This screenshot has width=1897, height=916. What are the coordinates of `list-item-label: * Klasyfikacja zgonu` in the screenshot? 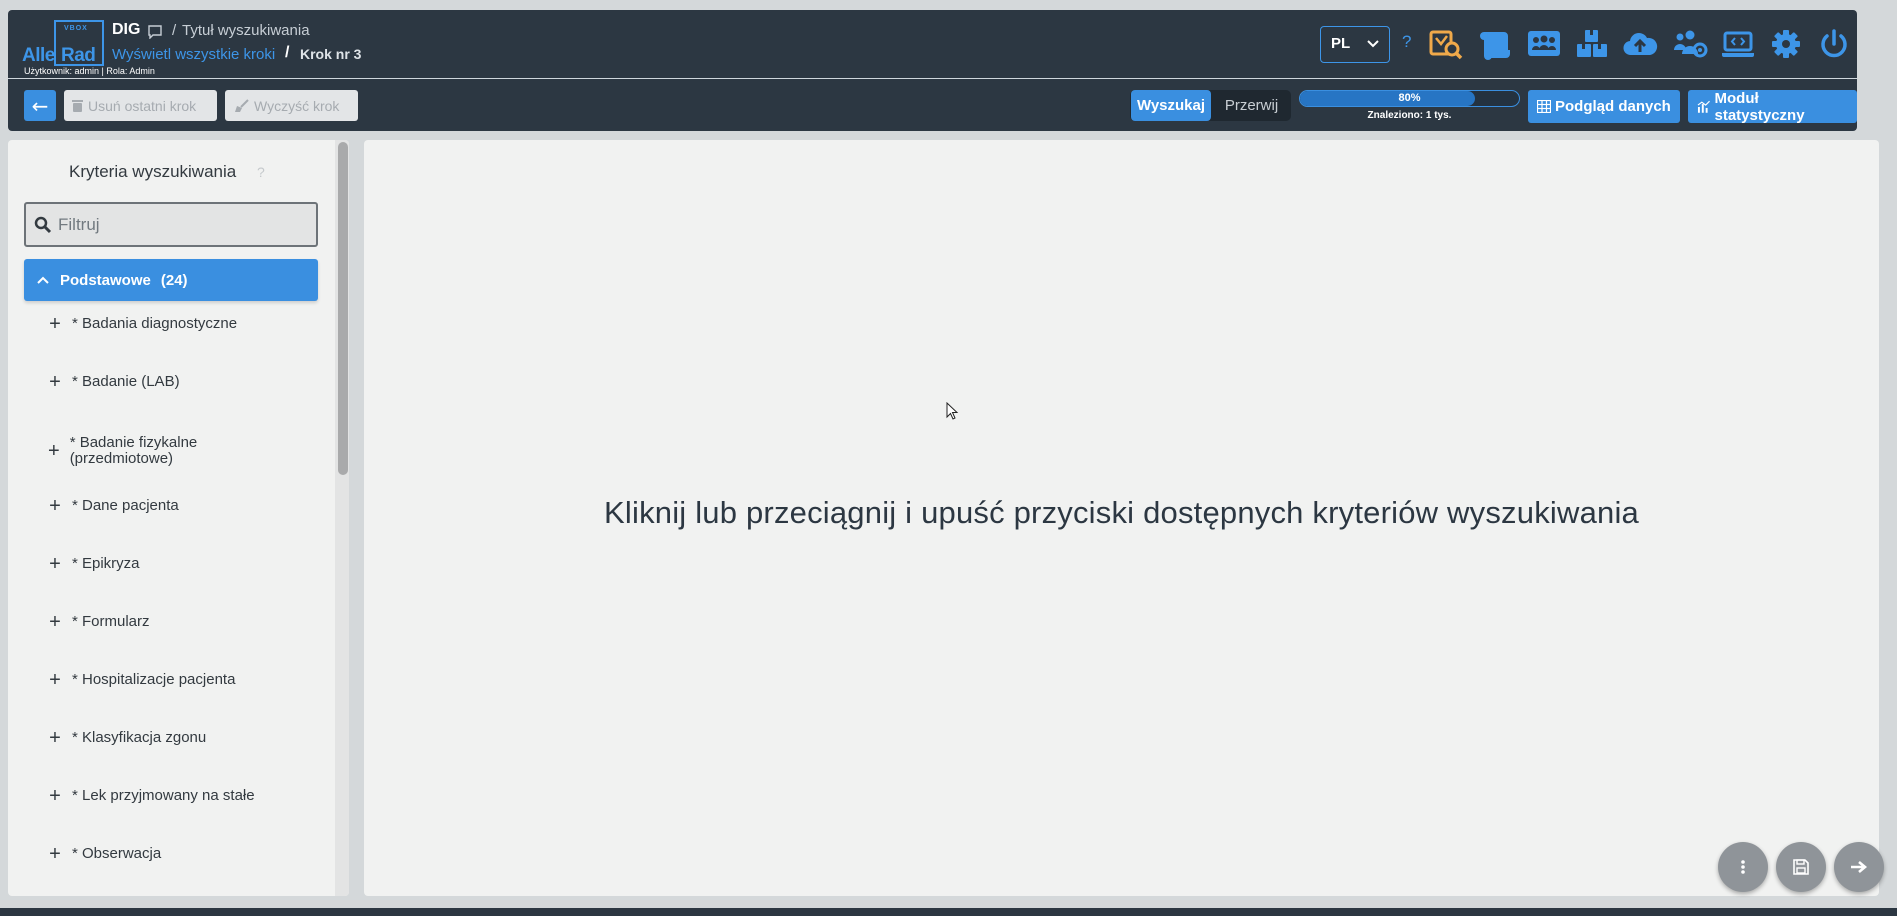 It's located at (139, 737).